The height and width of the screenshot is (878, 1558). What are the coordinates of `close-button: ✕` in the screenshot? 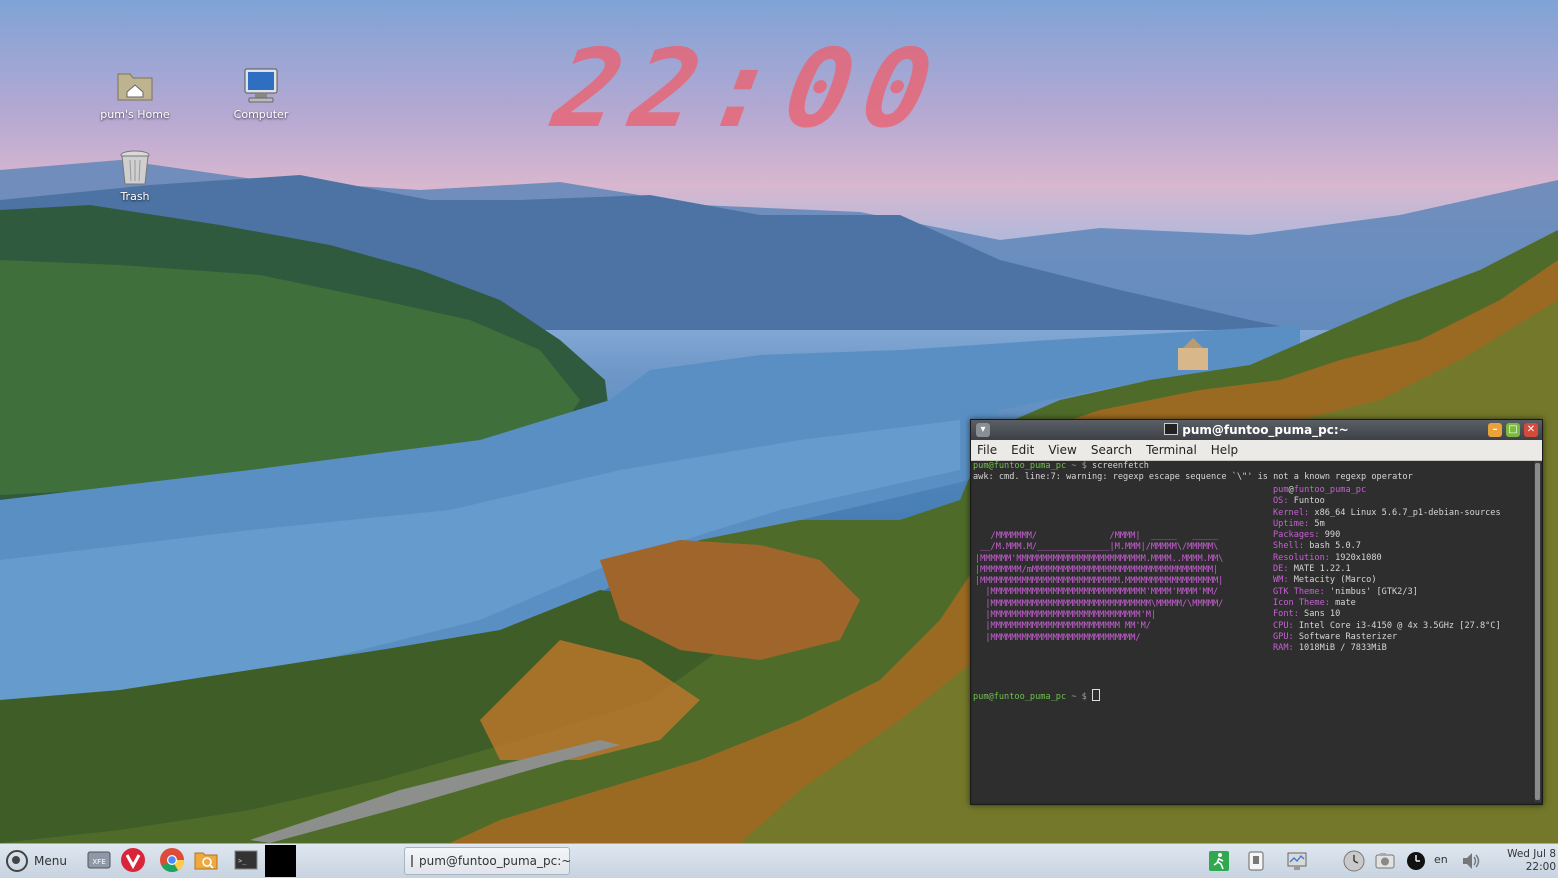 It's located at (1531, 430).